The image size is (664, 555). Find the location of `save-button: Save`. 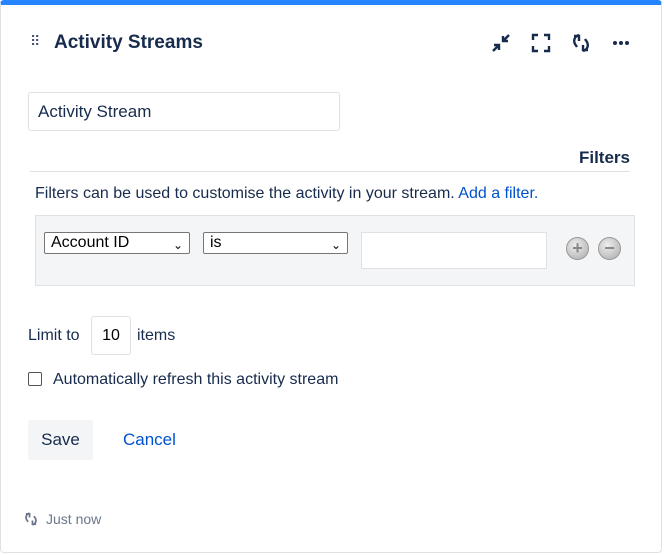

save-button: Save is located at coordinates (60, 440).